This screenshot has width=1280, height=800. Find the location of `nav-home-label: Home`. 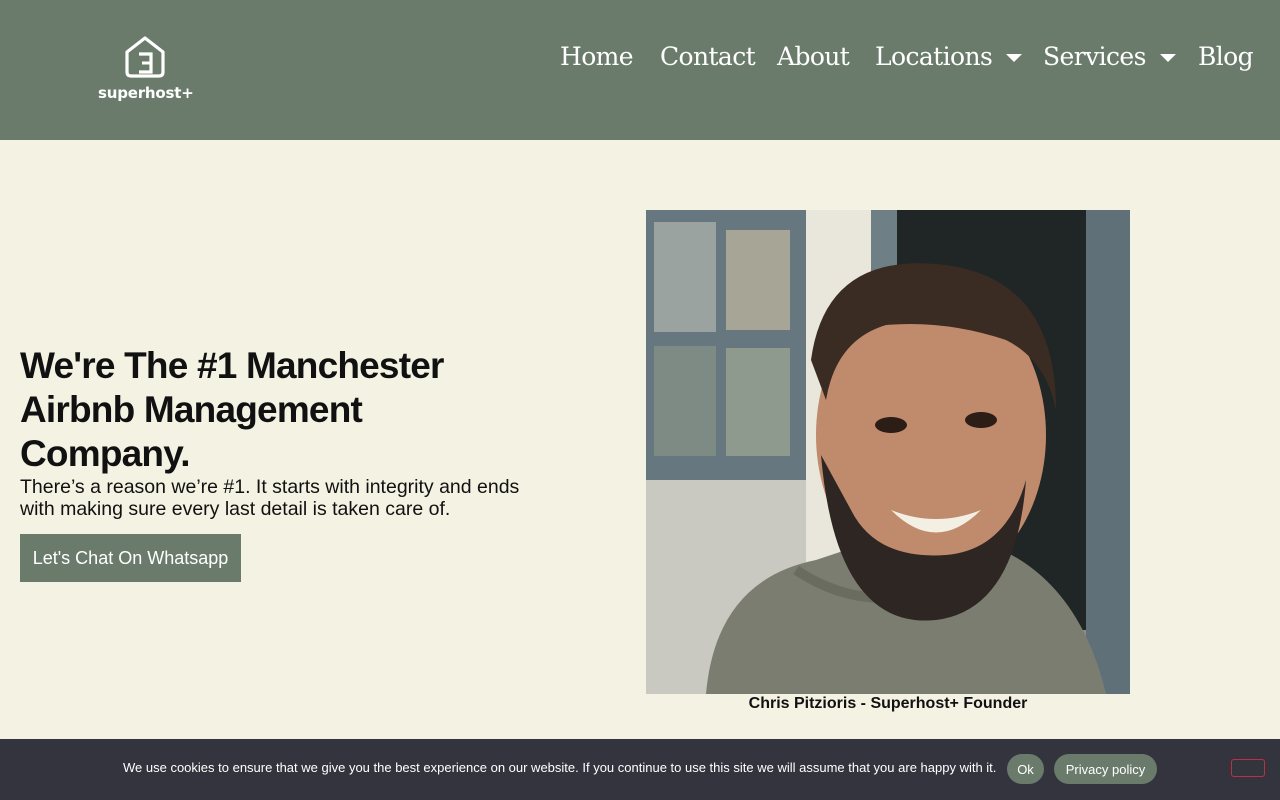

nav-home-label: Home is located at coordinates (597, 56).